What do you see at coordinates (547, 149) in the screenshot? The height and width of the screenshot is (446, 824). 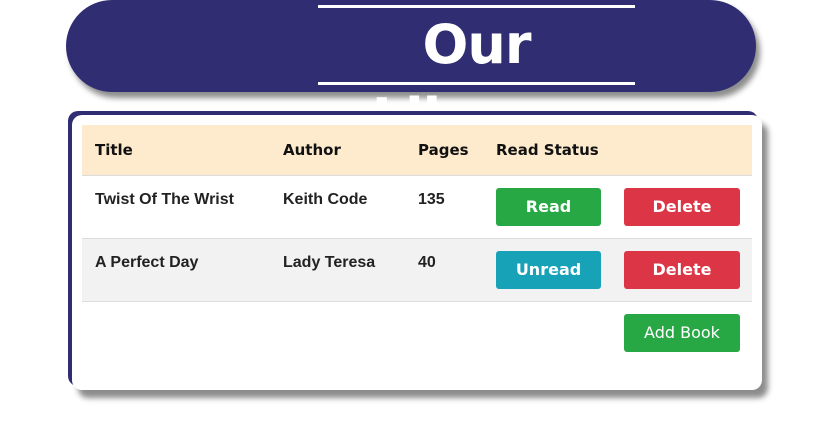 I see `column-header-read-status: Read Status` at bounding box center [547, 149].